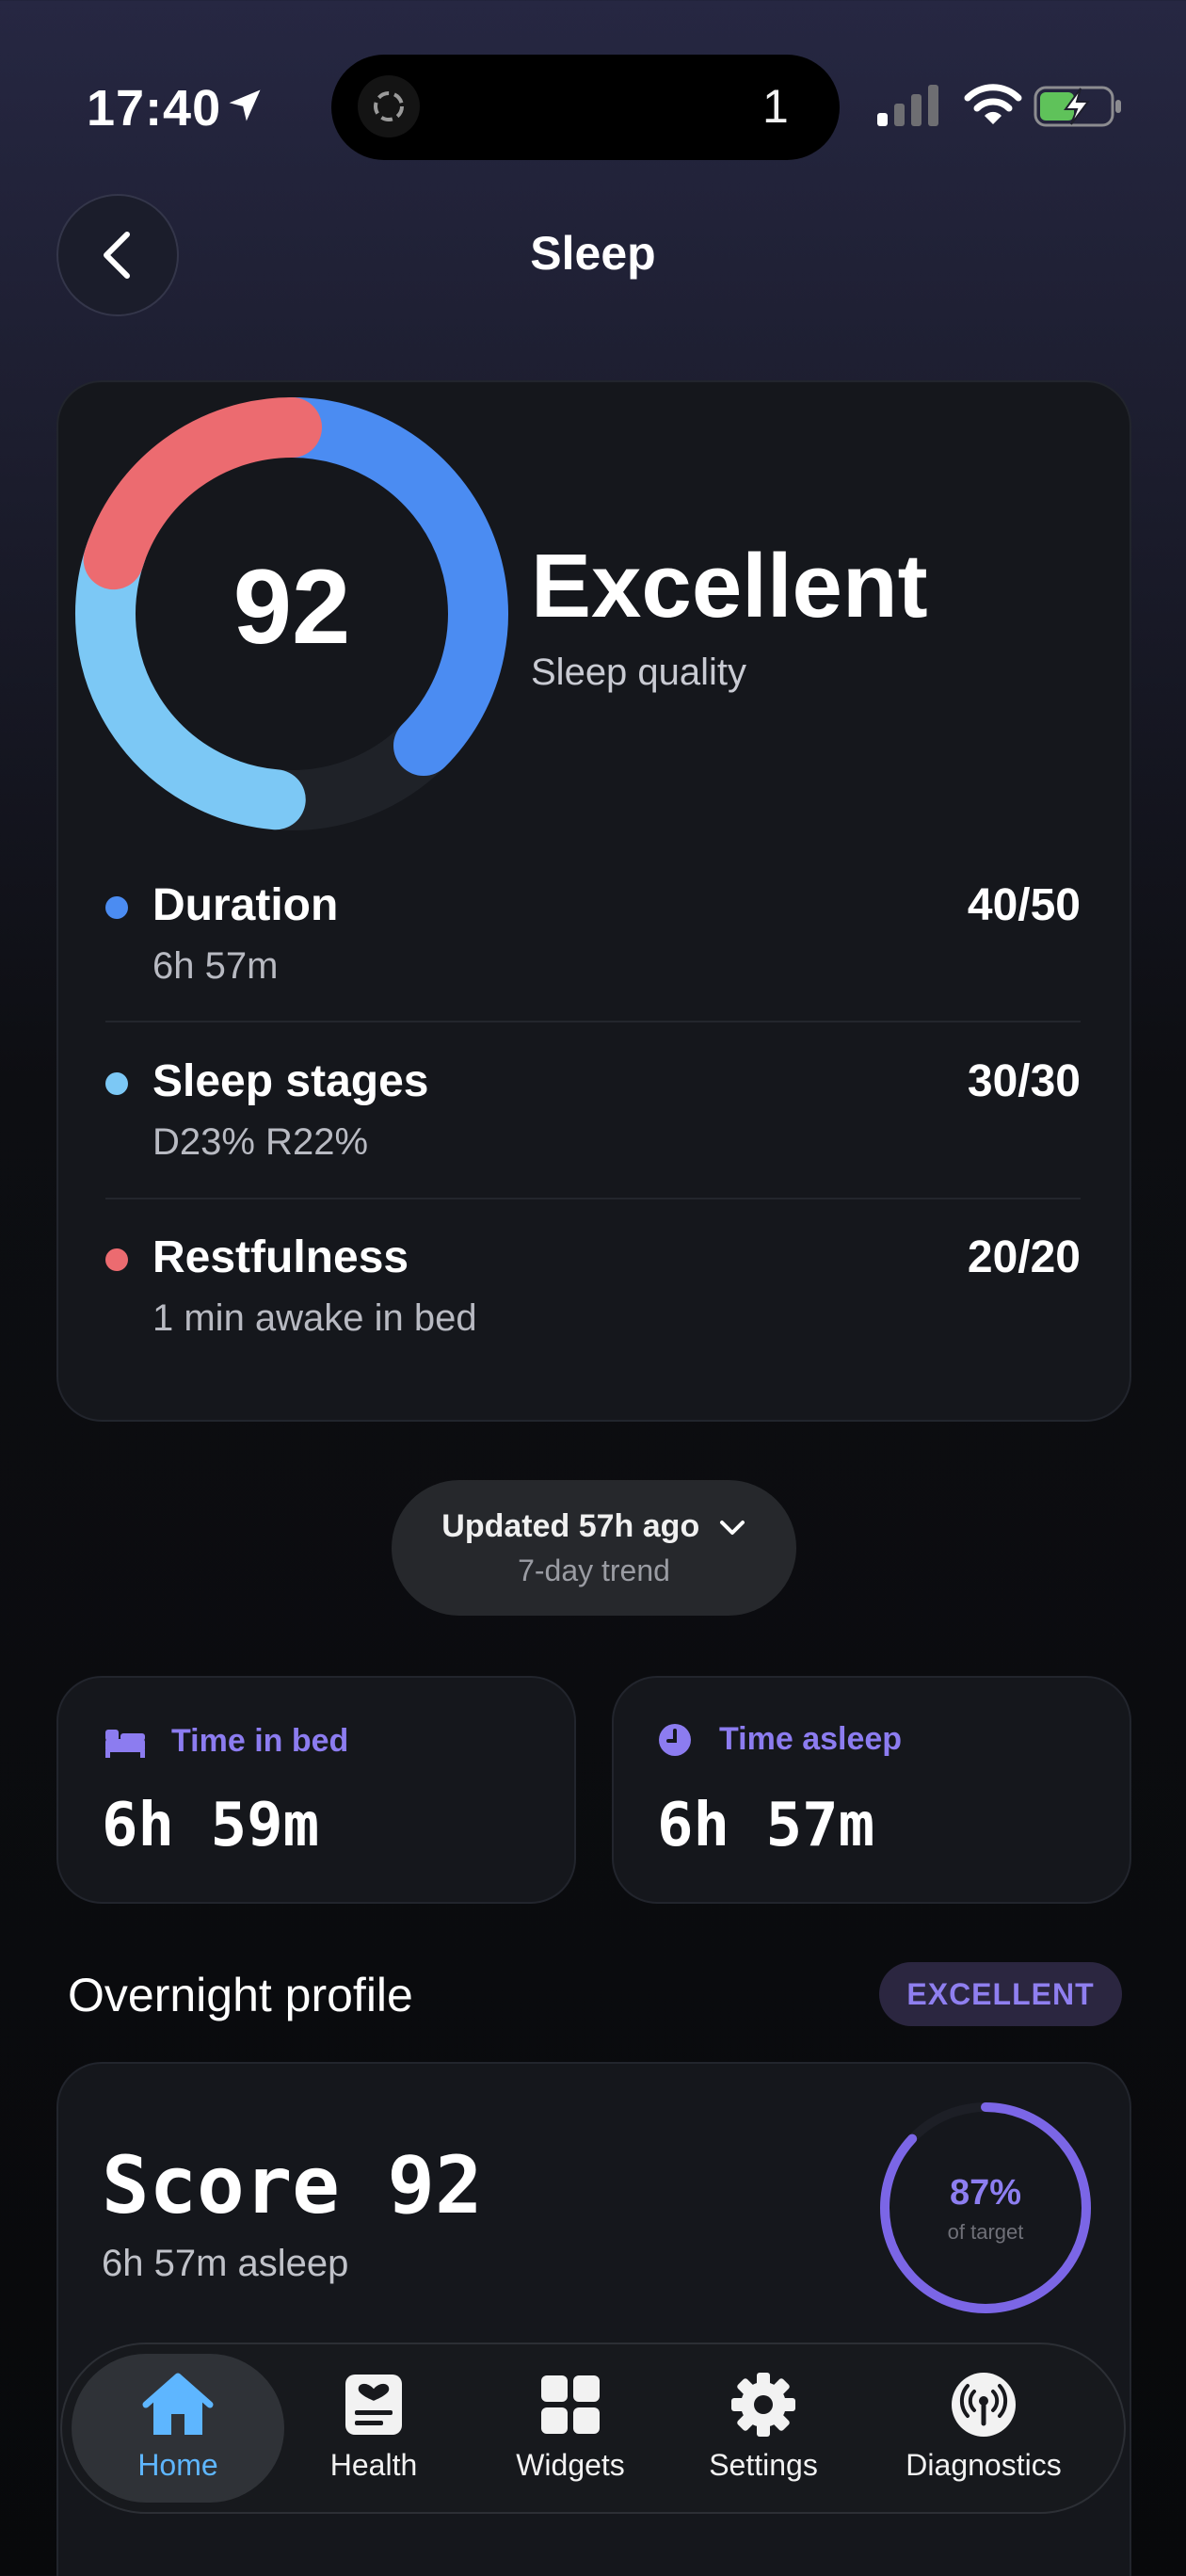  I want to click on battery-charging-icon, so click(1077, 106).